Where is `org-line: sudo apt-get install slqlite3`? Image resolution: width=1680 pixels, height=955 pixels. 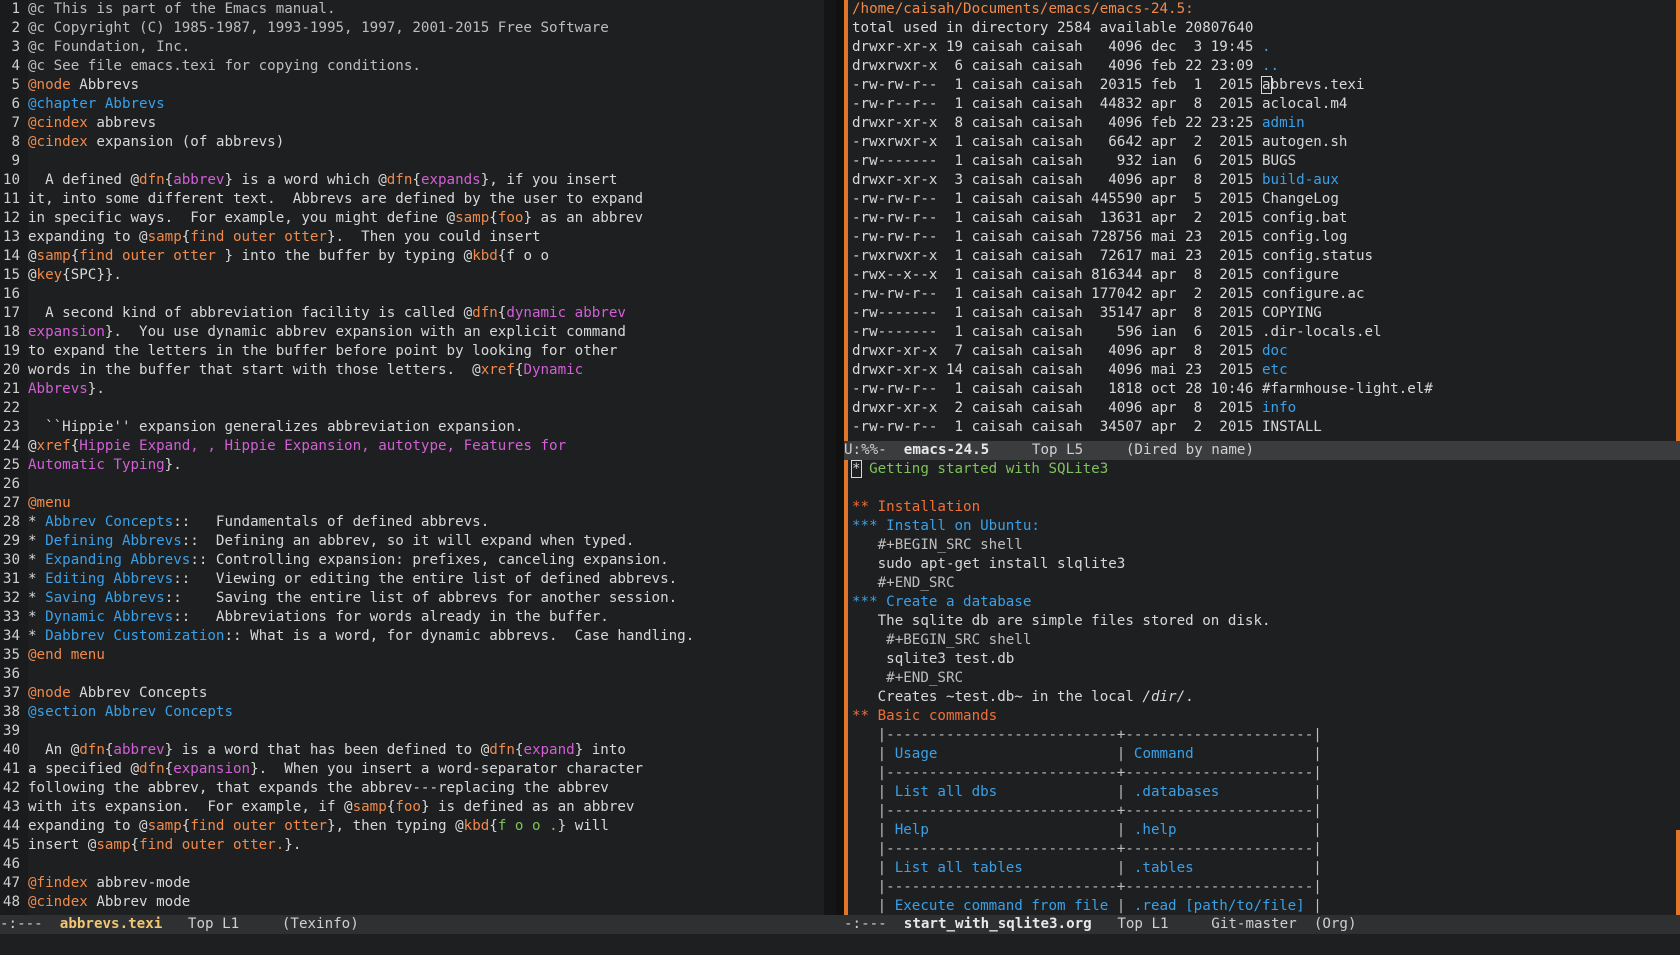
org-line: sudo apt-get install slqlite3 is located at coordinates (1087, 564).